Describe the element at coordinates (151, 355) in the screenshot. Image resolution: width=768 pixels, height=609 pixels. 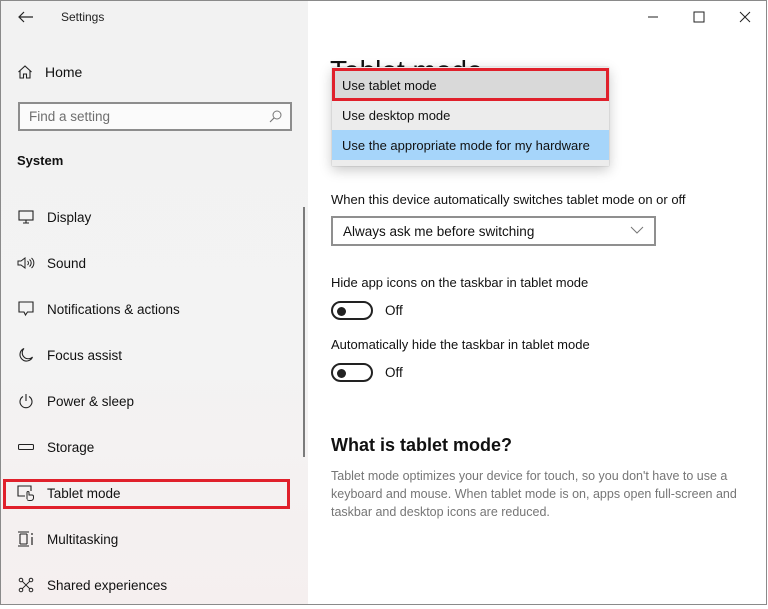
I see `sidebar-item-focus-assist: Focus assist` at that location.